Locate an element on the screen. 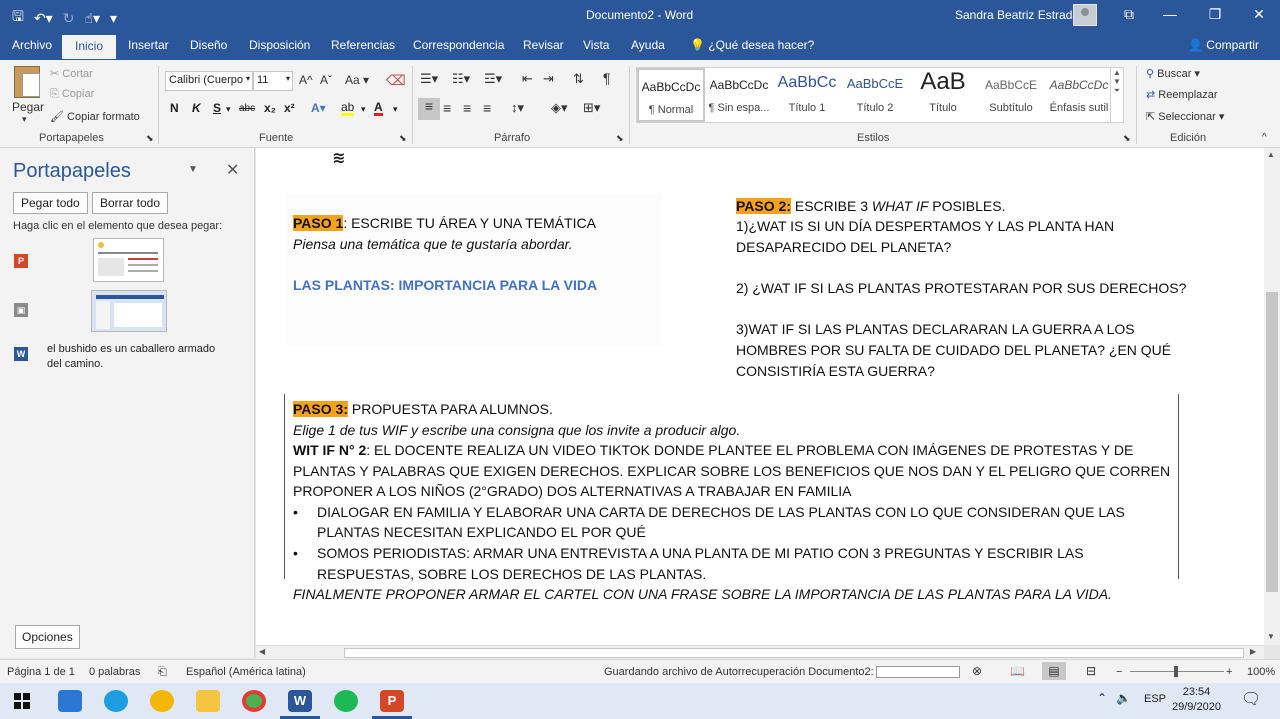 The image size is (1280, 719). cut-button: ✂ Cortar is located at coordinates (71, 73).